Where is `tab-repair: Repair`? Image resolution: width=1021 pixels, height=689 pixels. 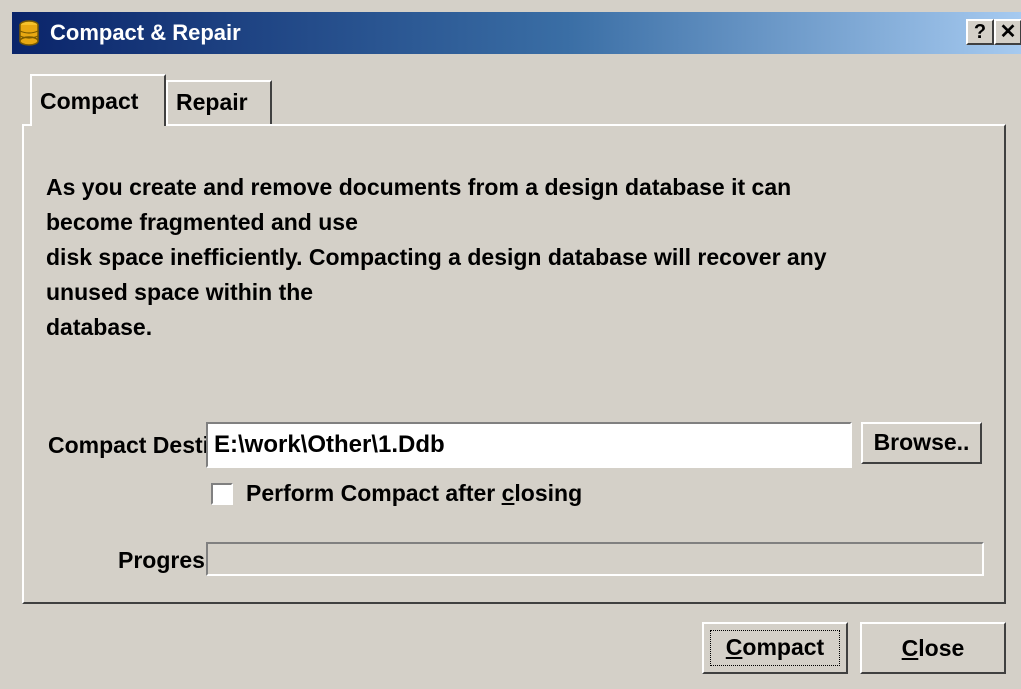
tab-repair: Repair is located at coordinates (219, 102).